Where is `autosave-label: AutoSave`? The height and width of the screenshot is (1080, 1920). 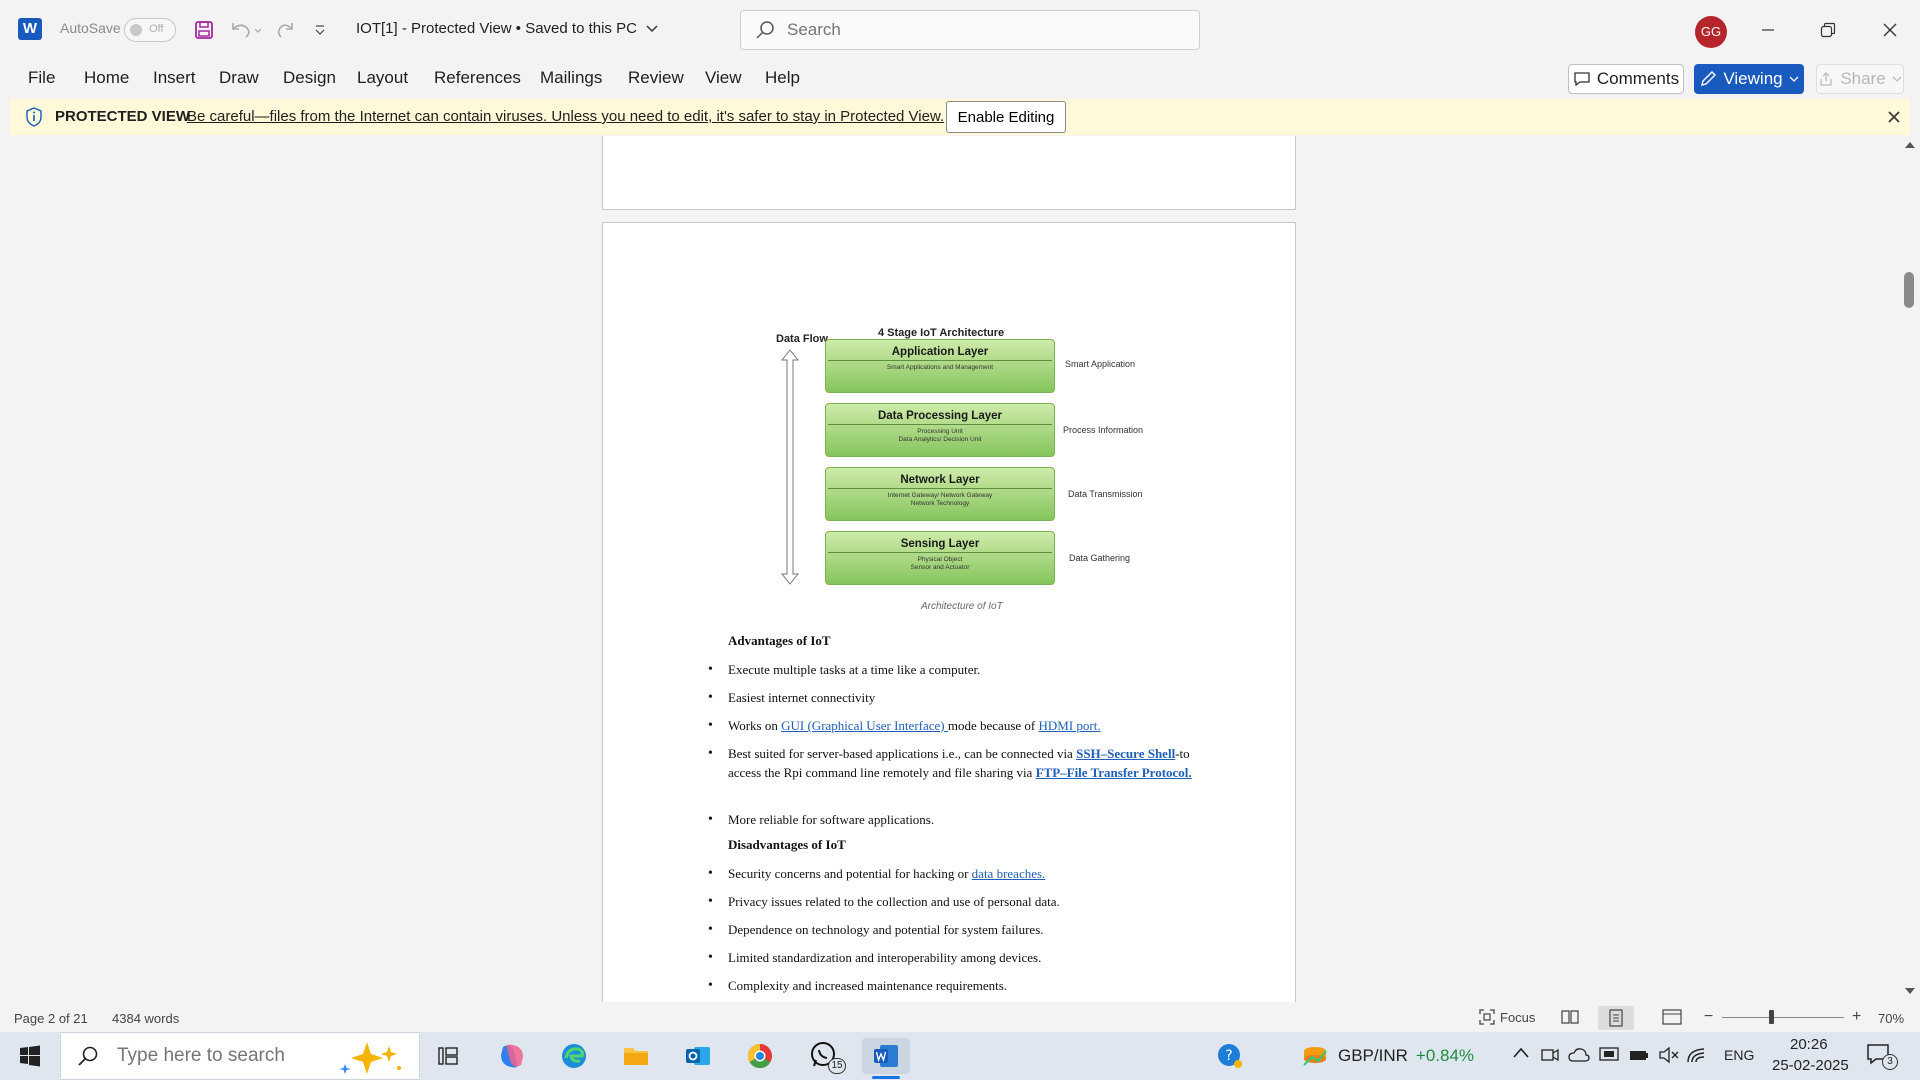
autosave-label: AutoSave is located at coordinates (90, 28).